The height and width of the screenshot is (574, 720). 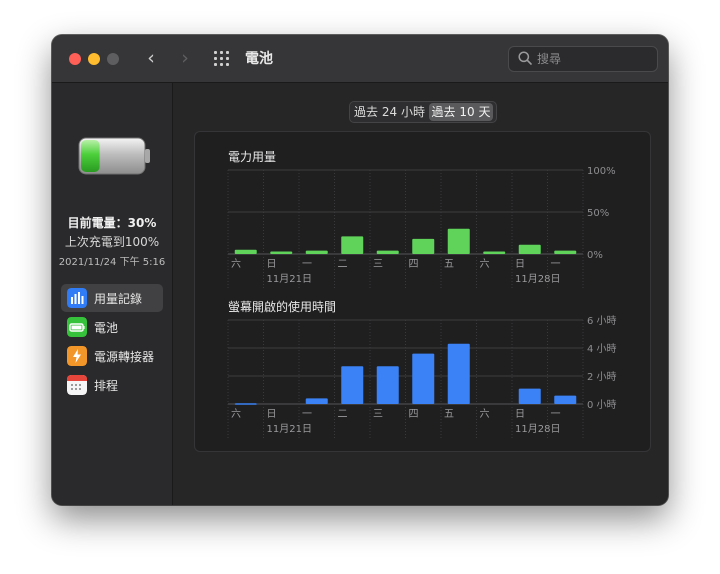 What do you see at coordinates (421, 228) in the screenshot?
I see `energy-usage-chart: 100% 50% 0% 六 日 一 二 三 四 五 六 日 一 11月21日 11月28日` at bounding box center [421, 228].